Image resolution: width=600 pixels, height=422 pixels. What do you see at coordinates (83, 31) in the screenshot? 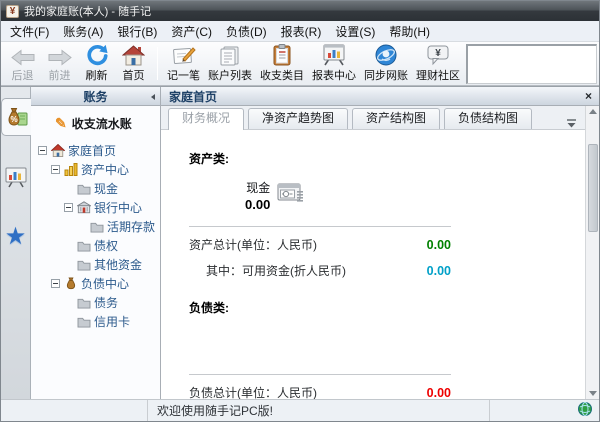
I see `menu-accounting: 账务(A)` at bounding box center [83, 31].